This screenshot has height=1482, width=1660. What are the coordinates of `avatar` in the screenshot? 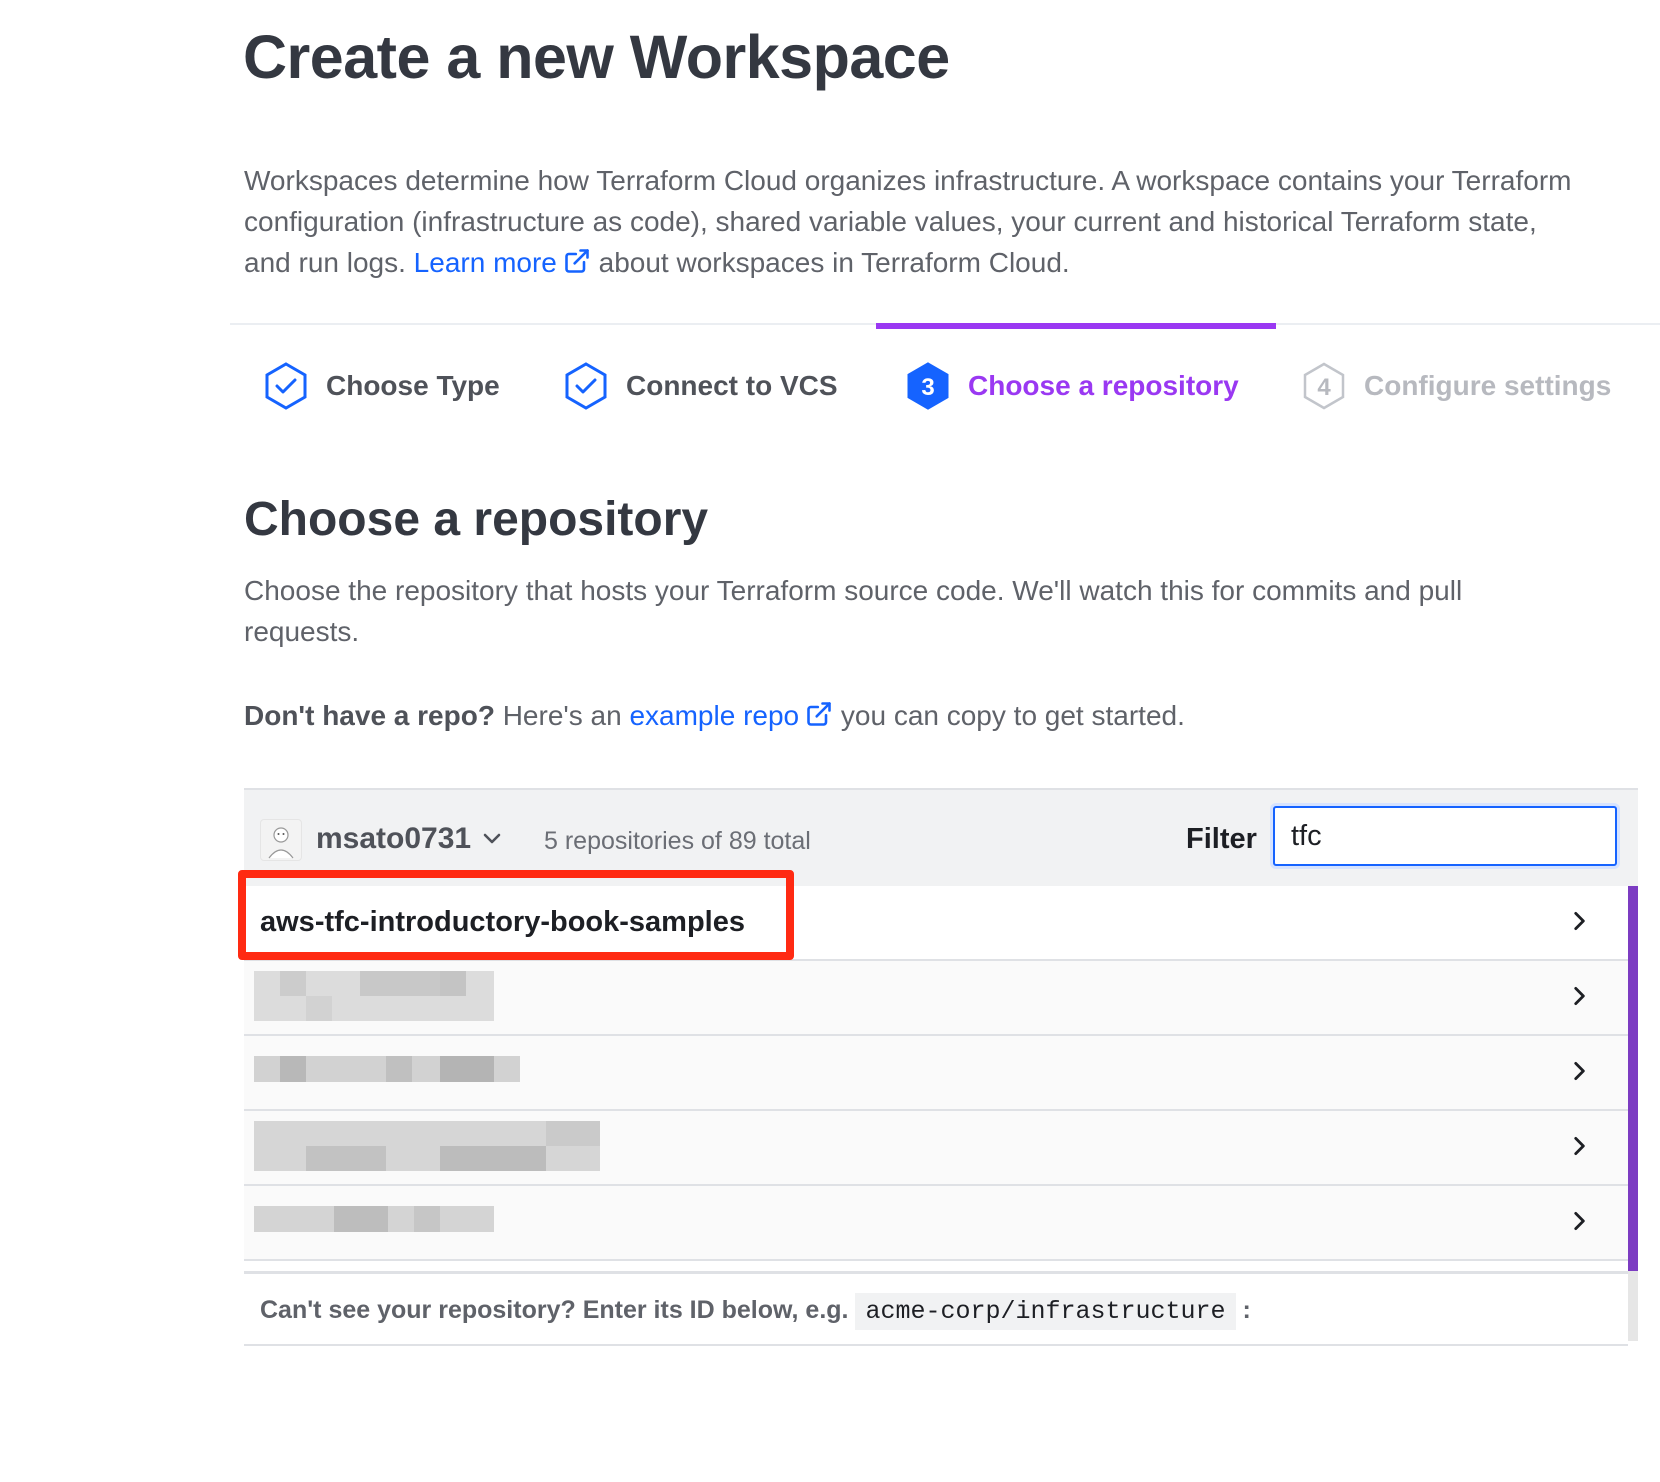 It's located at (281, 840).